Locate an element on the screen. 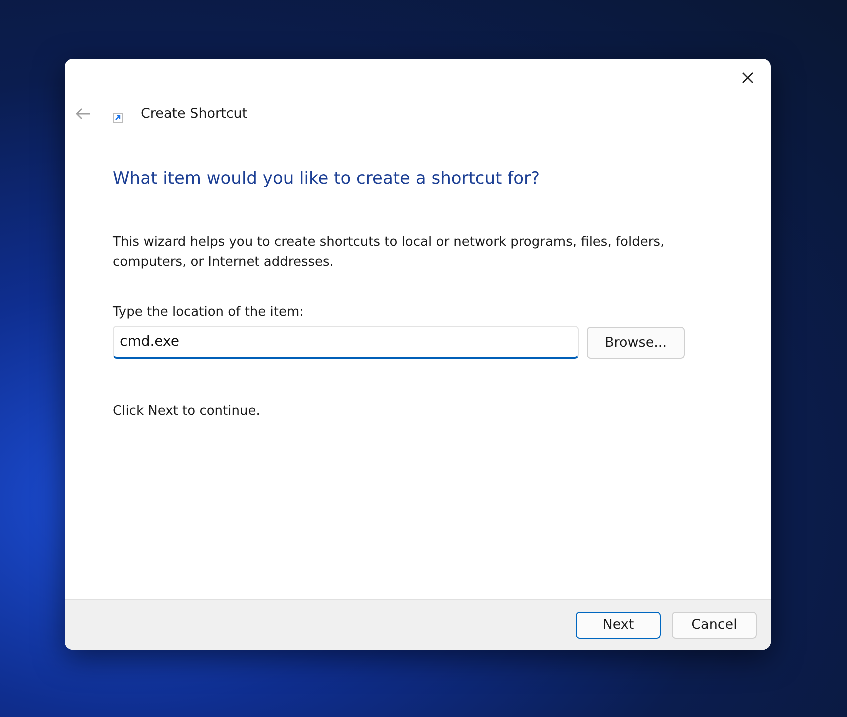 The height and width of the screenshot is (717, 847). shortcut-arrow-icon is located at coordinates (118, 118).